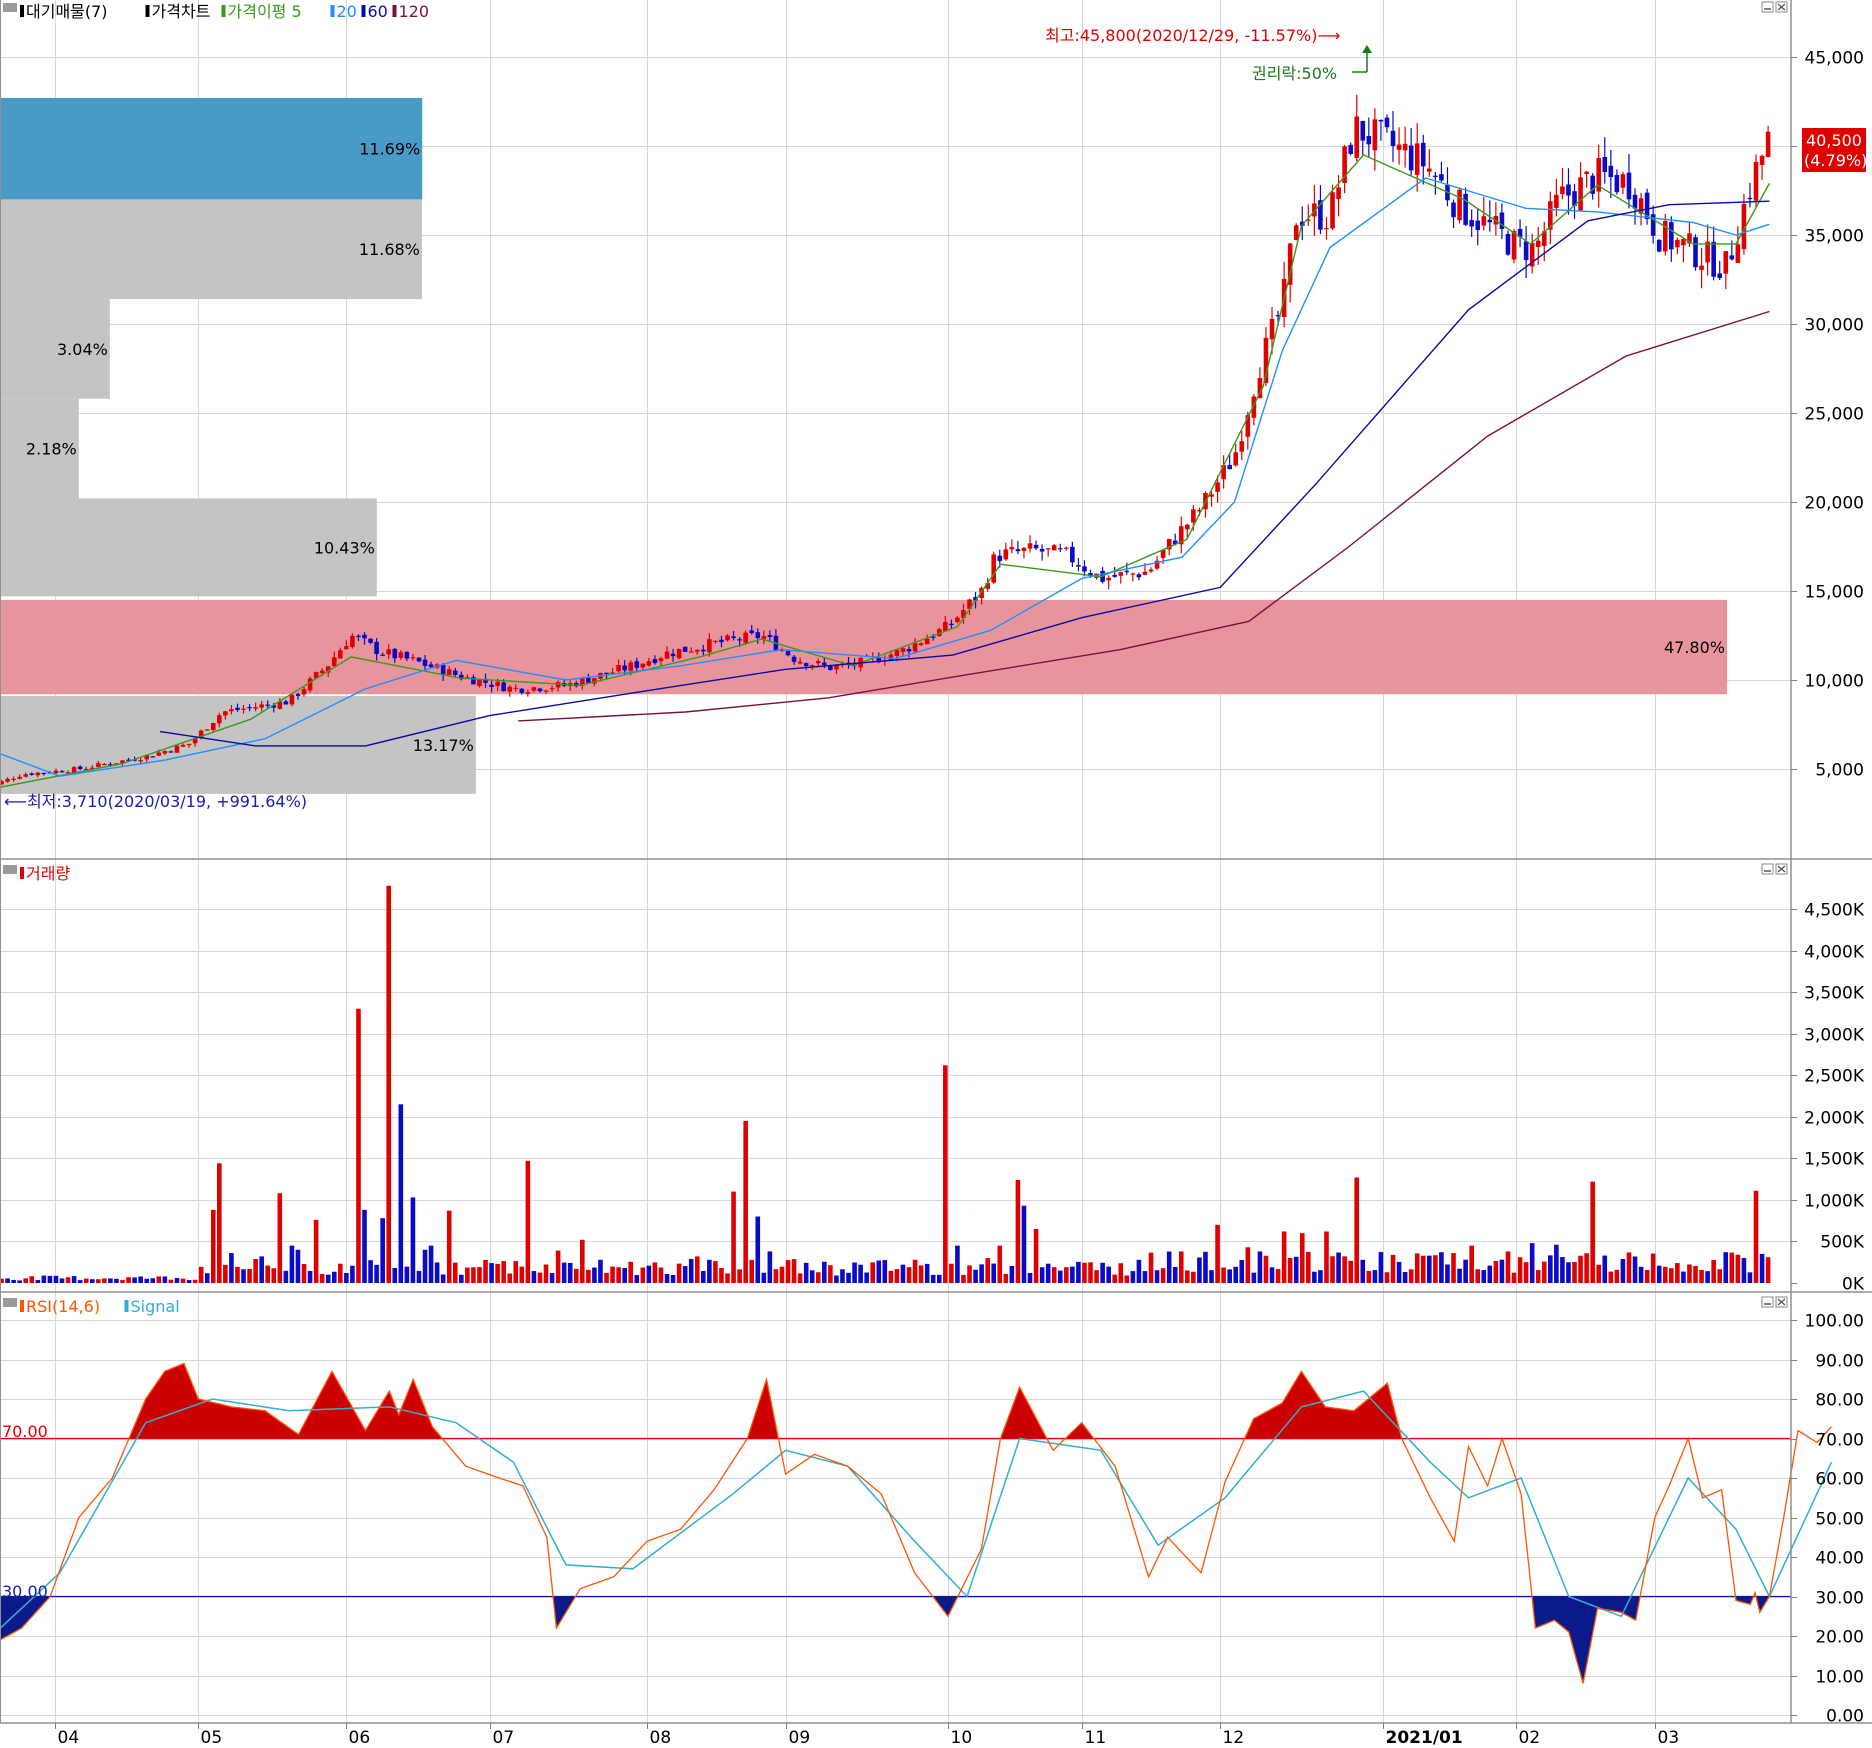 This screenshot has height=1748, width=1872. What do you see at coordinates (1845, 1717) in the screenshot?
I see `rsi-tick-label: 0.00` at bounding box center [1845, 1717].